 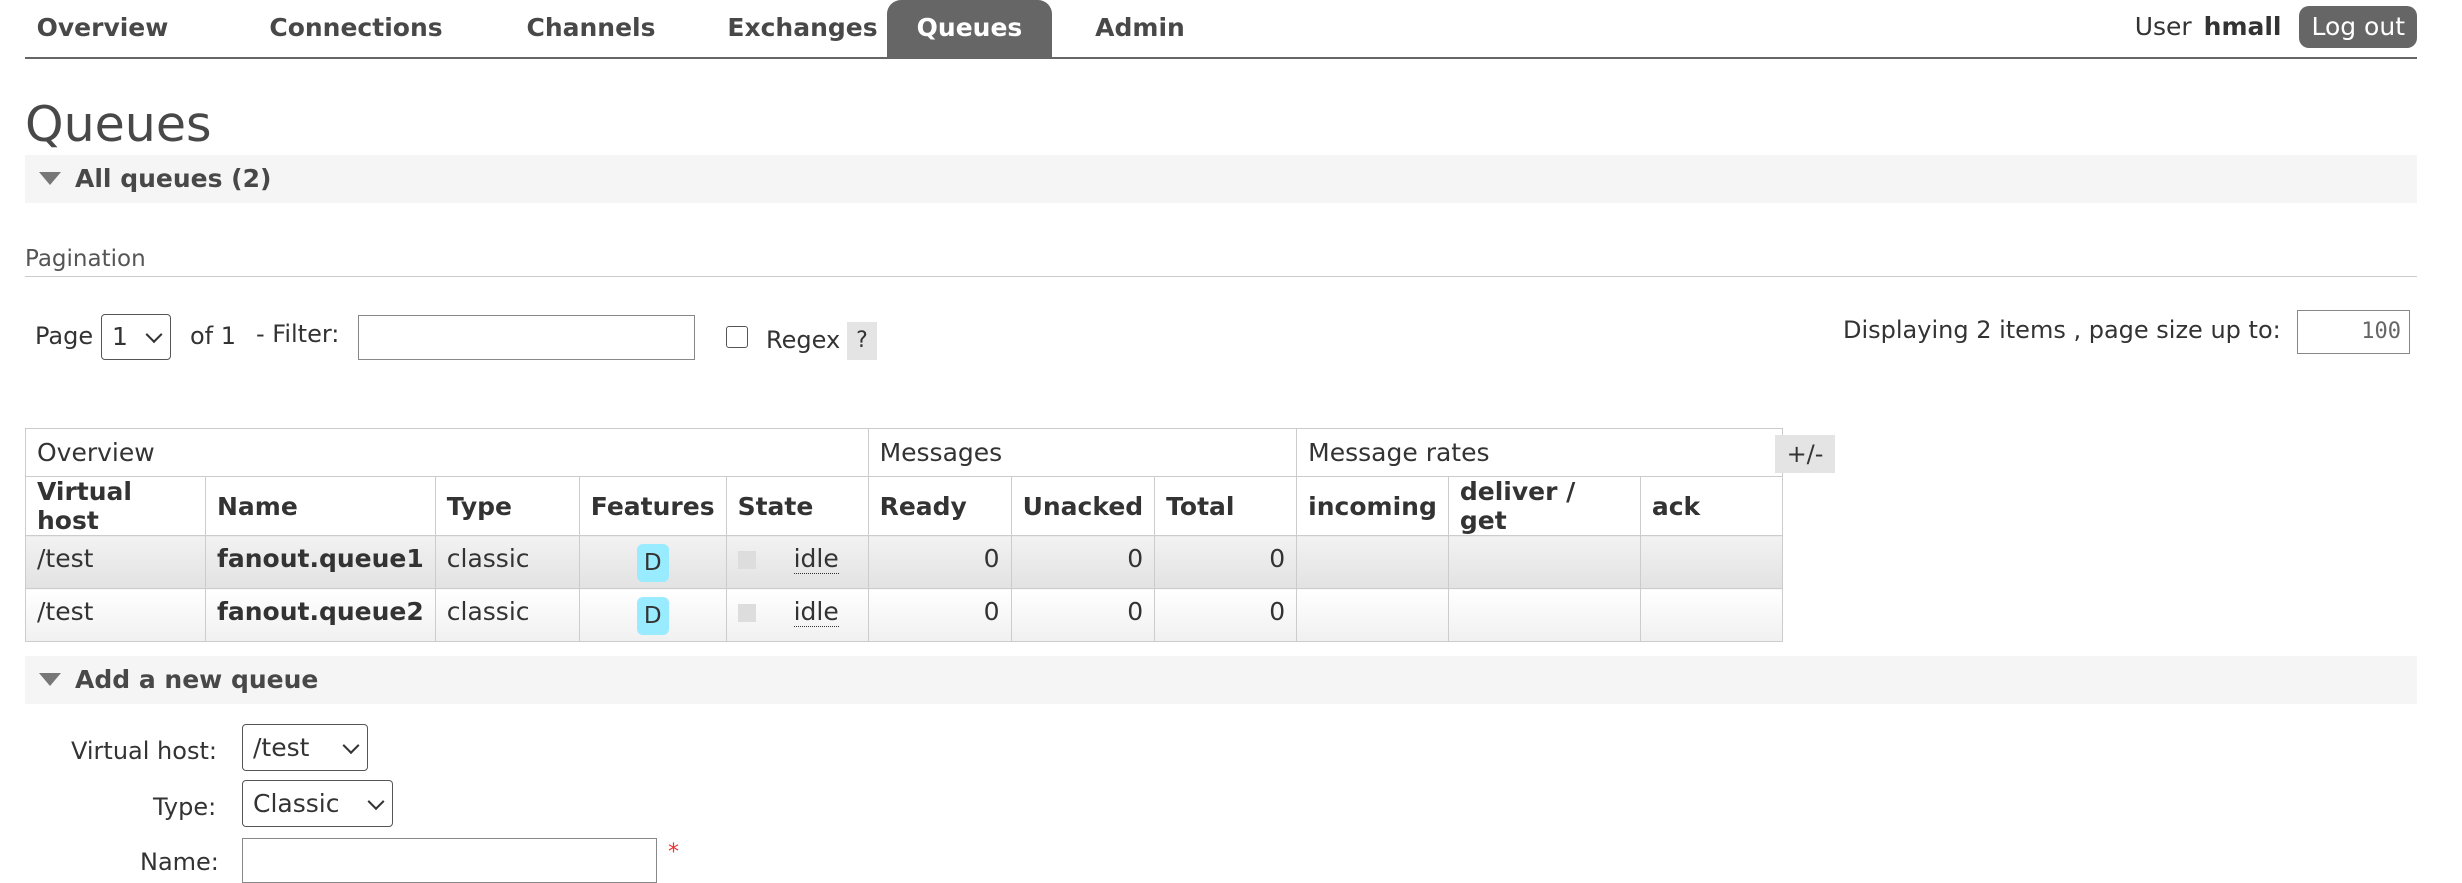 I want to click on table-row: /test fanout.queue1 classic D idle 0 0 0, so click(x=904, y=562).